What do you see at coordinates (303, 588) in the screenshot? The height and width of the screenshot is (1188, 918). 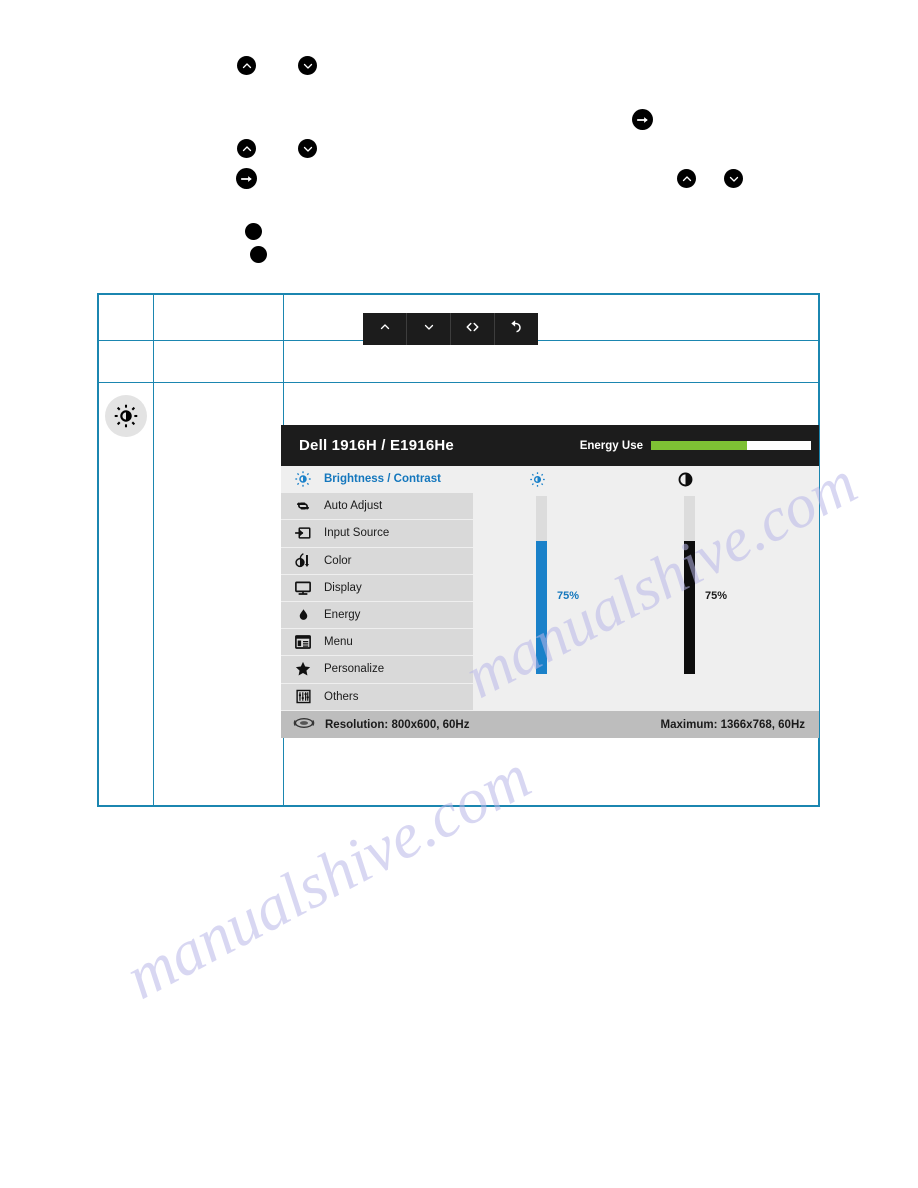 I see `display-icon` at bounding box center [303, 588].